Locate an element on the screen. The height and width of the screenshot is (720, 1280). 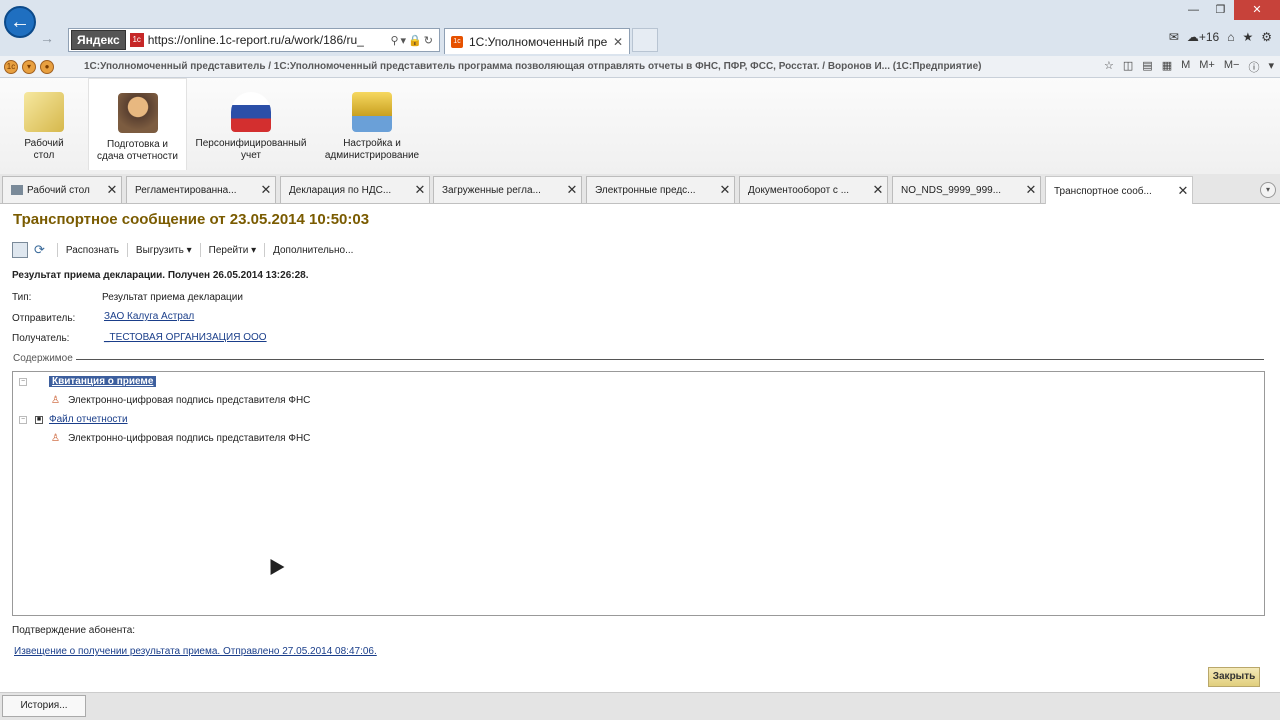
tab-regulated: Регламентированна... ✕ is located at coordinates (201, 189).